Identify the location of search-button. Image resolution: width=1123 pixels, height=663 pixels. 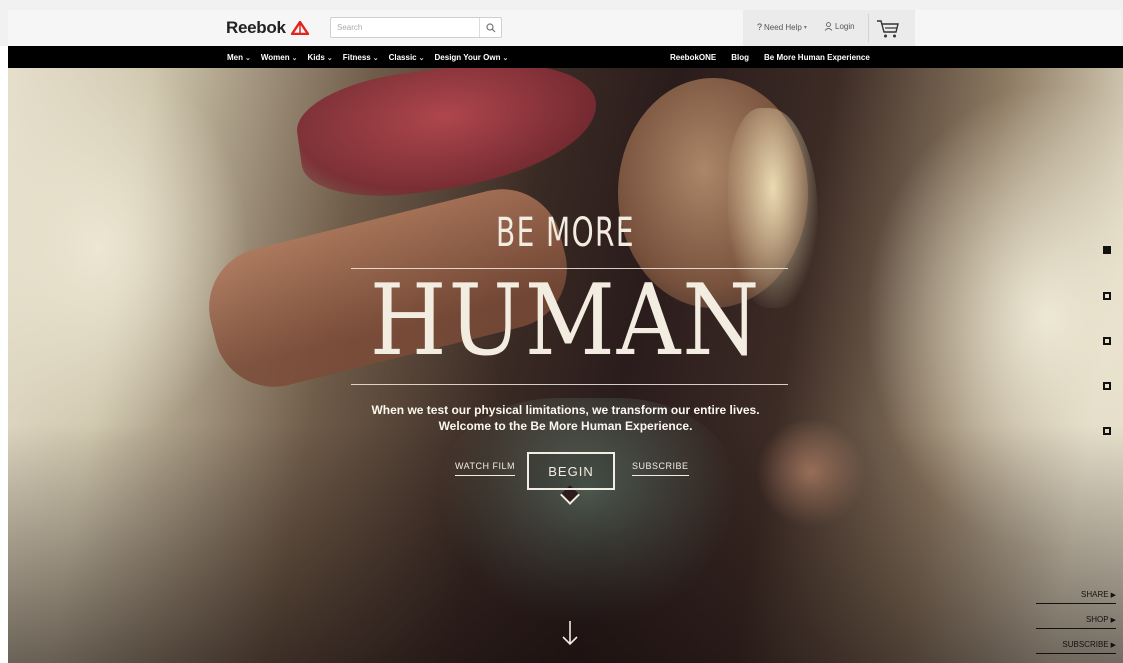
(491, 27).